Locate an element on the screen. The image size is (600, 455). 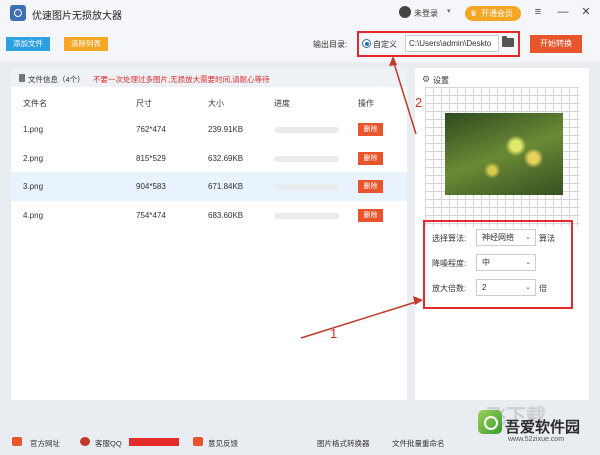
file-name: 1.png is located at coordinates (33, 129).